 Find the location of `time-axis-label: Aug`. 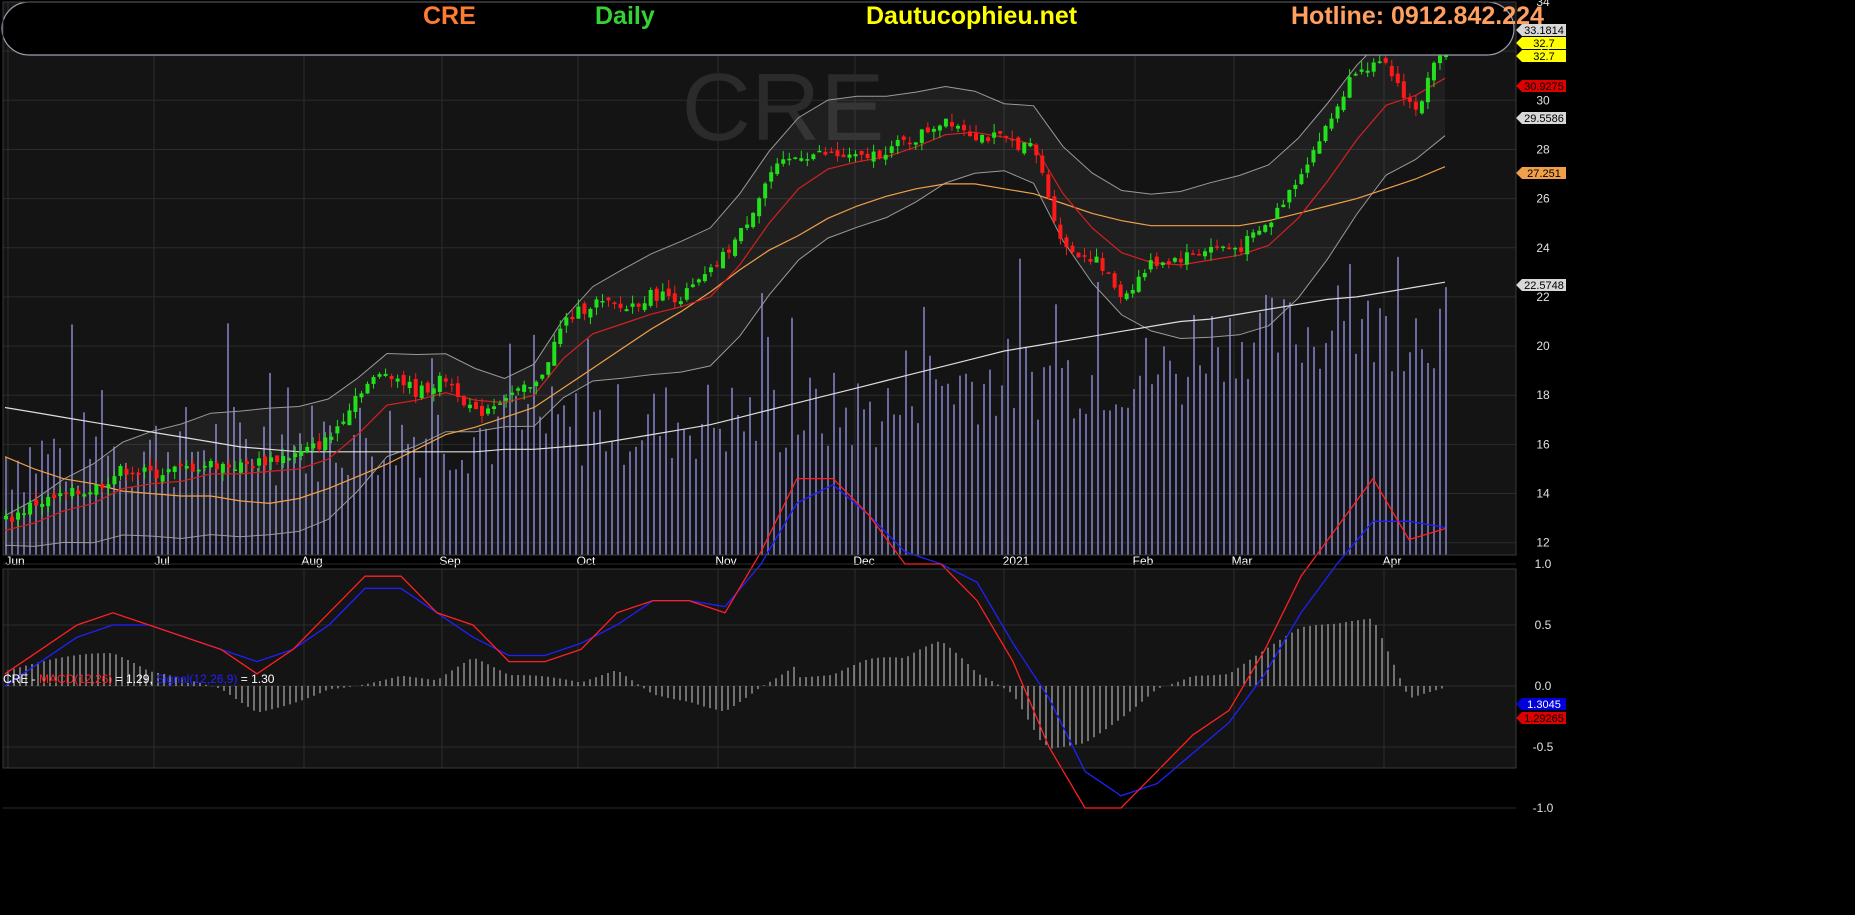

time-axis-label: Aug is located at coordinates (311, 561).